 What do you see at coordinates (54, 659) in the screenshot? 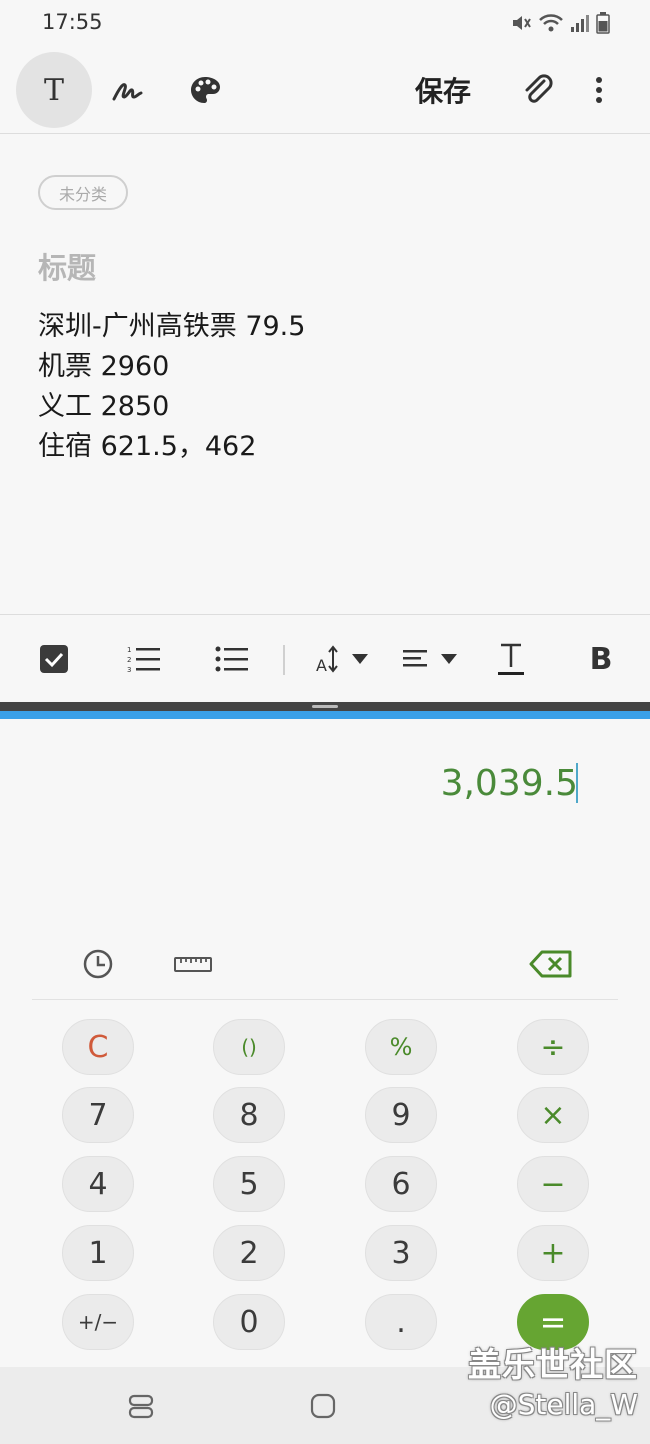
I see `checkbox-icon` at bounding box center [54, 659].